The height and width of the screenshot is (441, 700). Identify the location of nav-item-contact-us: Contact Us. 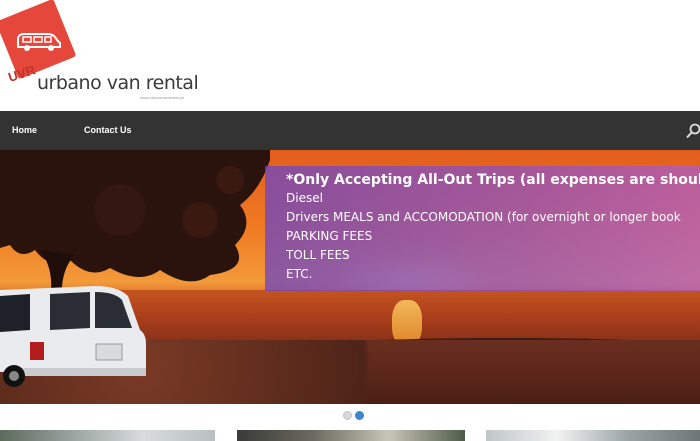
(108, 130).